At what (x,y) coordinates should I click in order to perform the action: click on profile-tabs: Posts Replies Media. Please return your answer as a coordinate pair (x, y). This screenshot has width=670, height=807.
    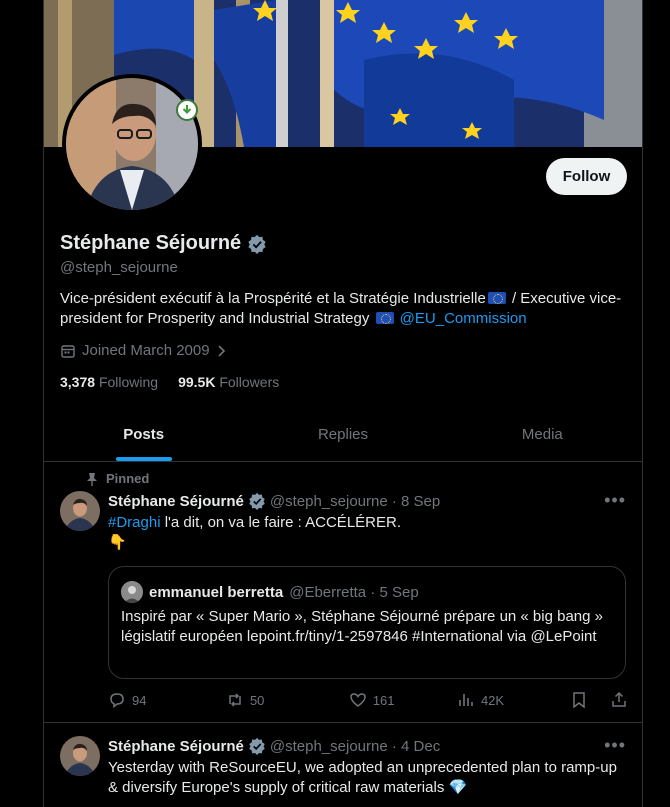
    Looking at the image, I should click on (343, 435).